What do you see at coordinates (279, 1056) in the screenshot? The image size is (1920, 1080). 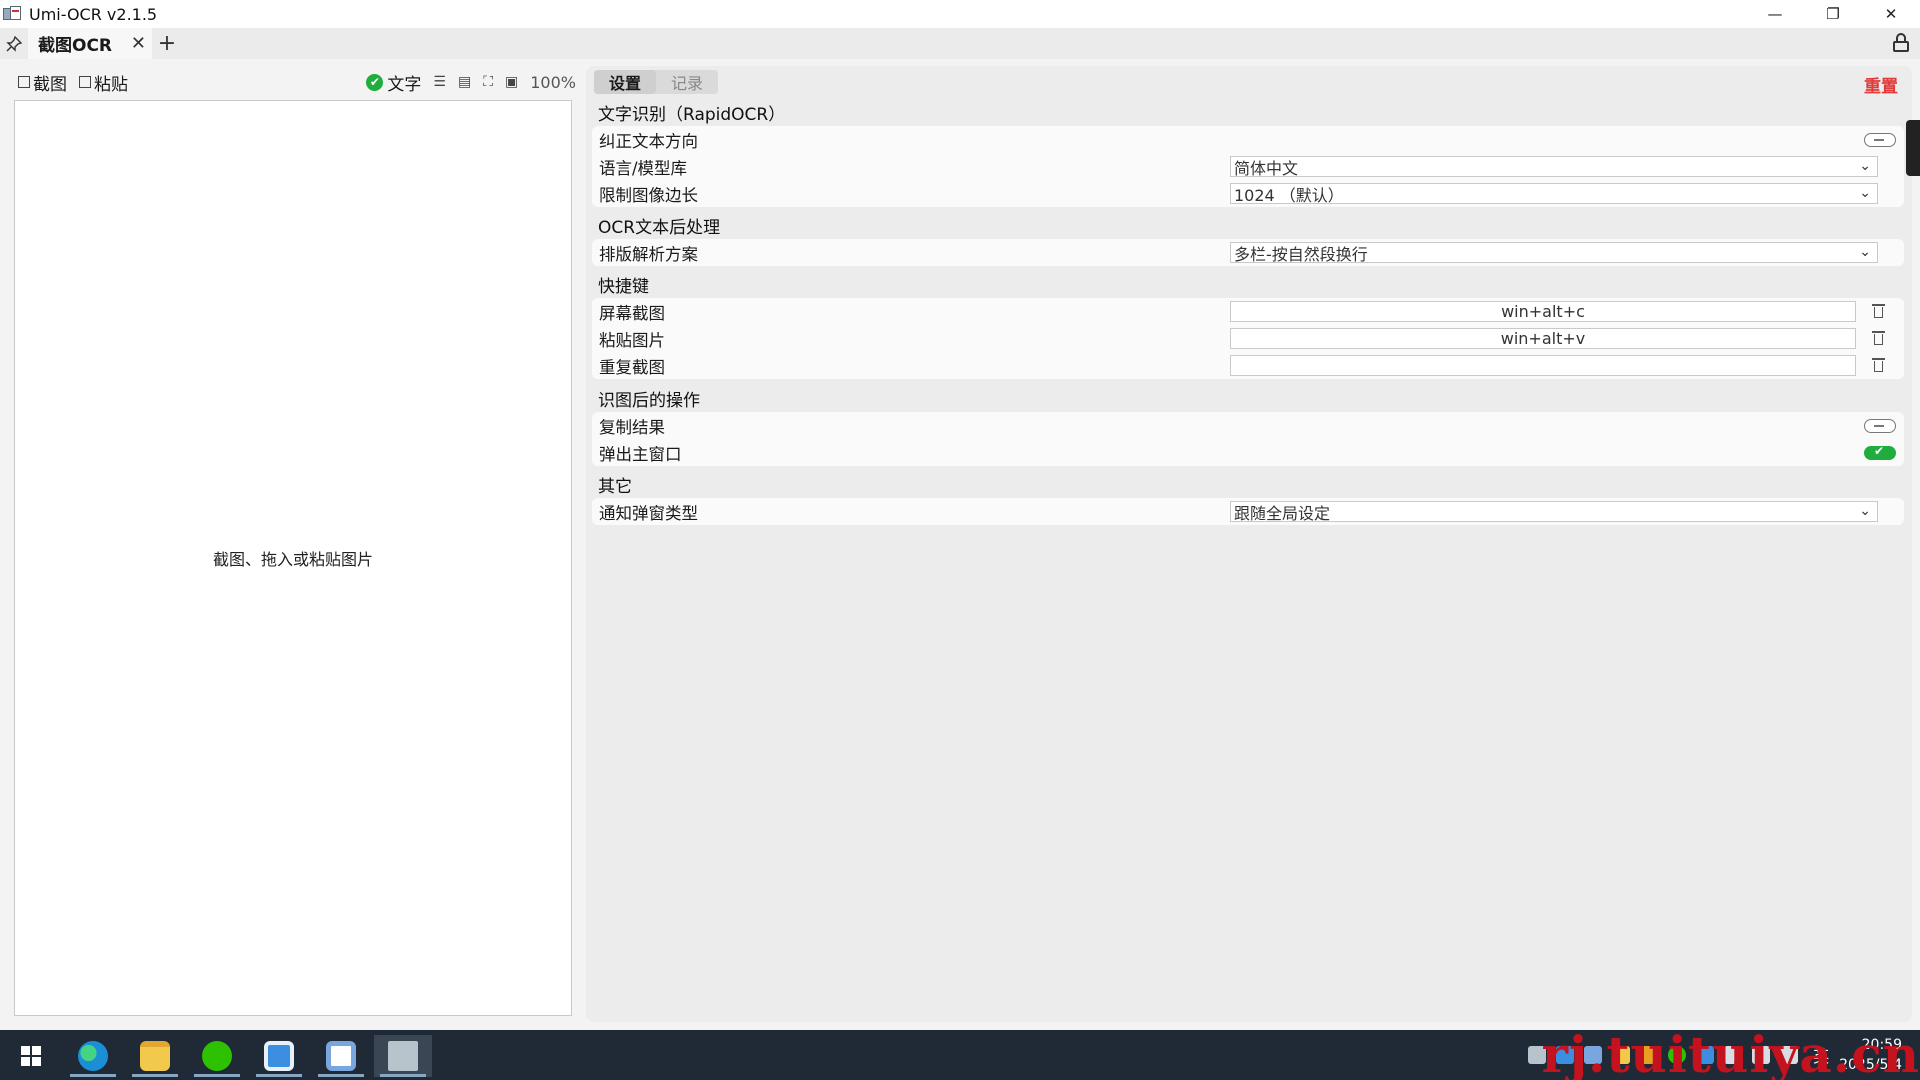 I see `taskbar-app4` at bounding box center [279, 1056].